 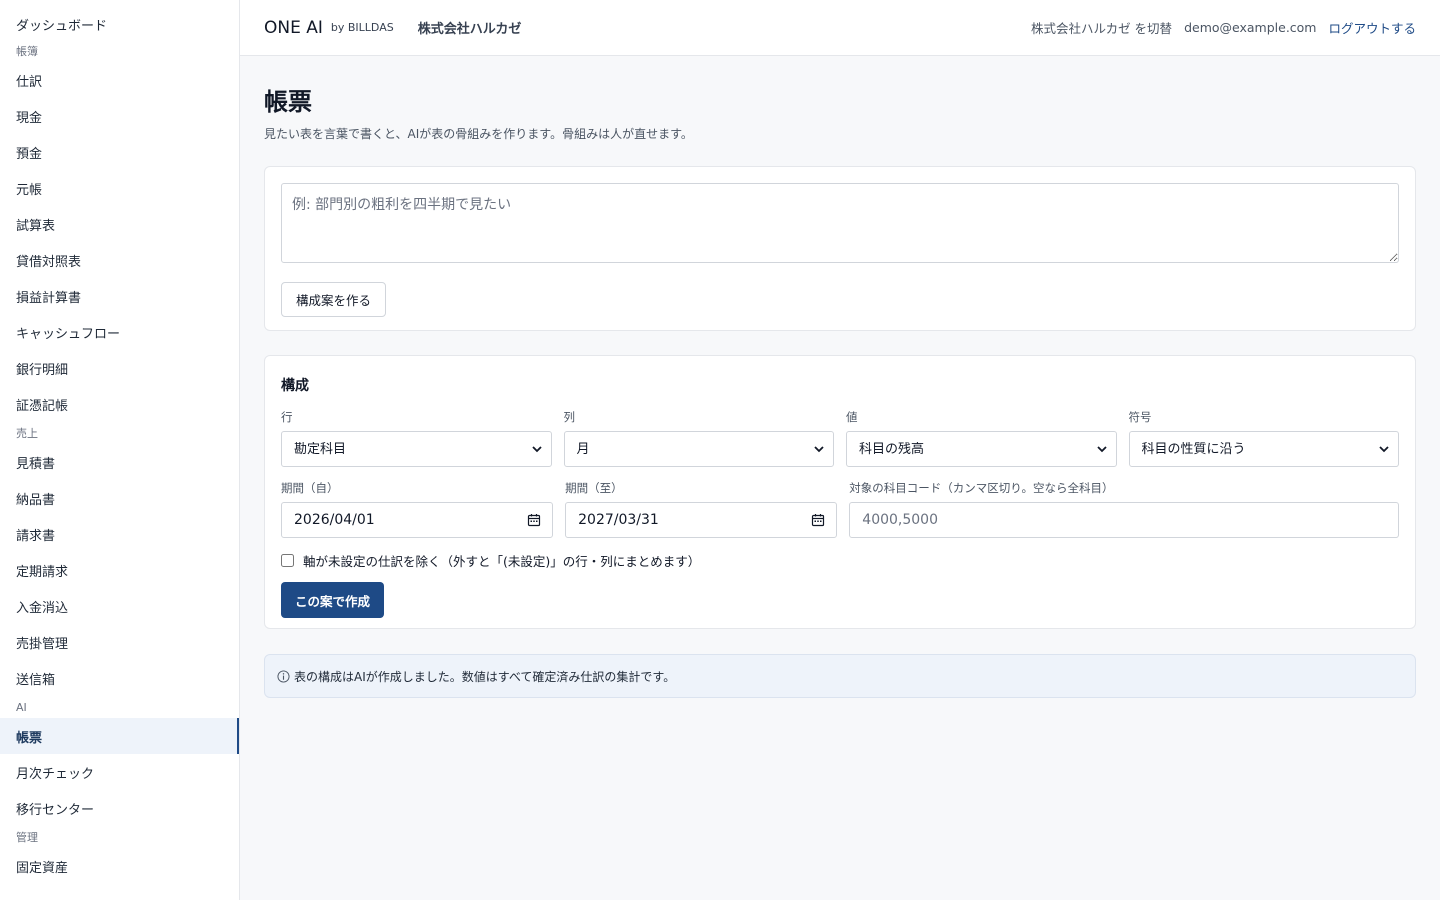 I want to click on sidebar-item-monthly-check: 月次チェック, so click(x=119, y=772).